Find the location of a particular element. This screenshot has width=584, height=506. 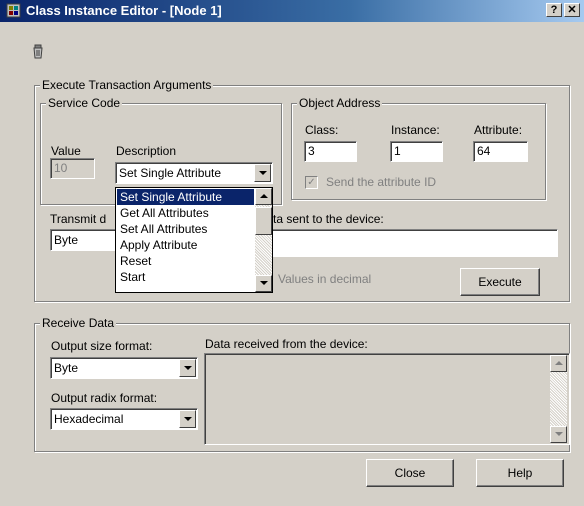

attribute-input: 64 is located at coordinates (500, 151).